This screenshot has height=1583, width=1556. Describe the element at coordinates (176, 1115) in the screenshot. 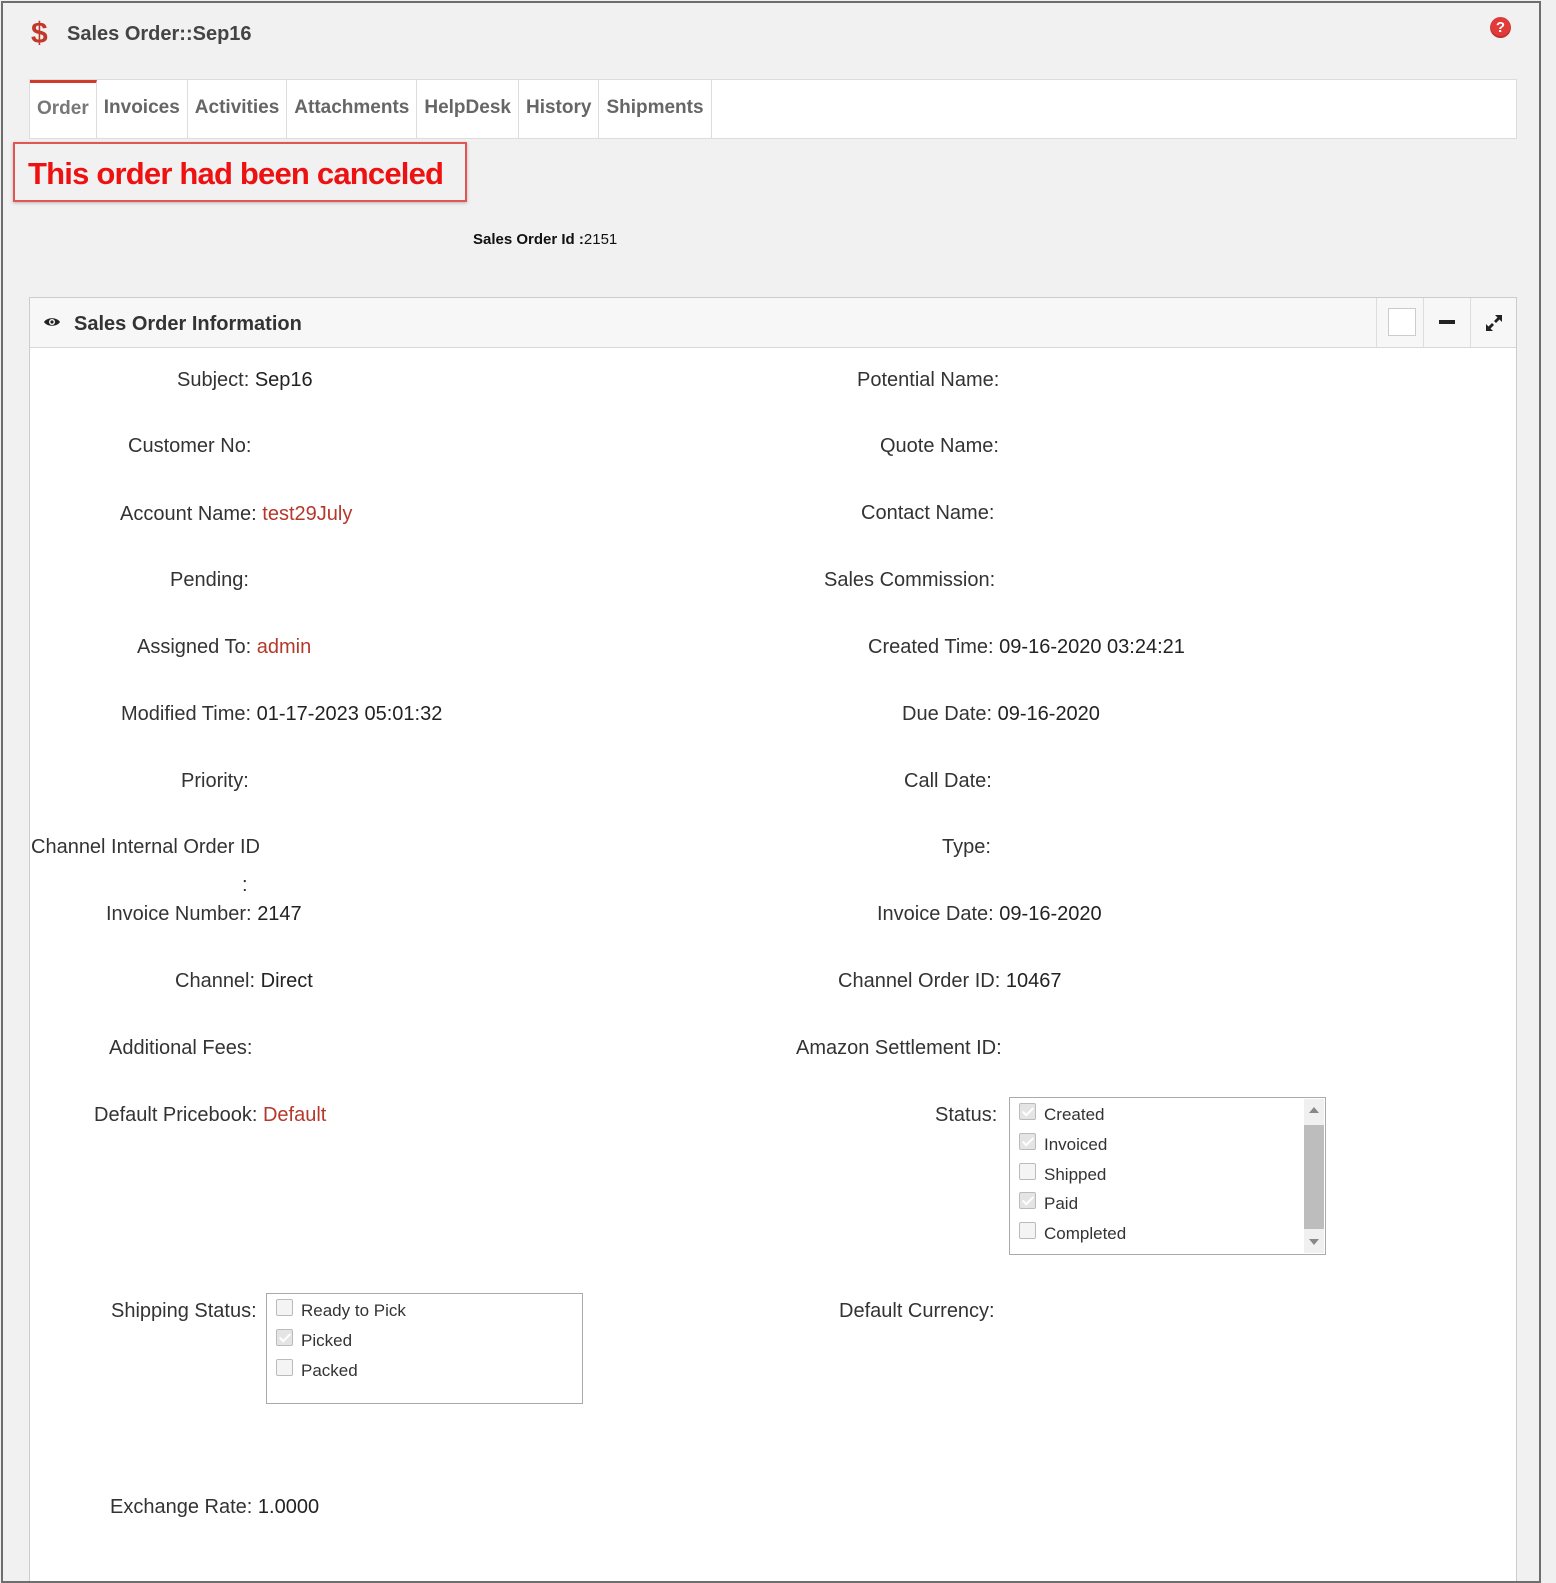

I see `label-default-pricebook: Default Pricebook:` at that location.